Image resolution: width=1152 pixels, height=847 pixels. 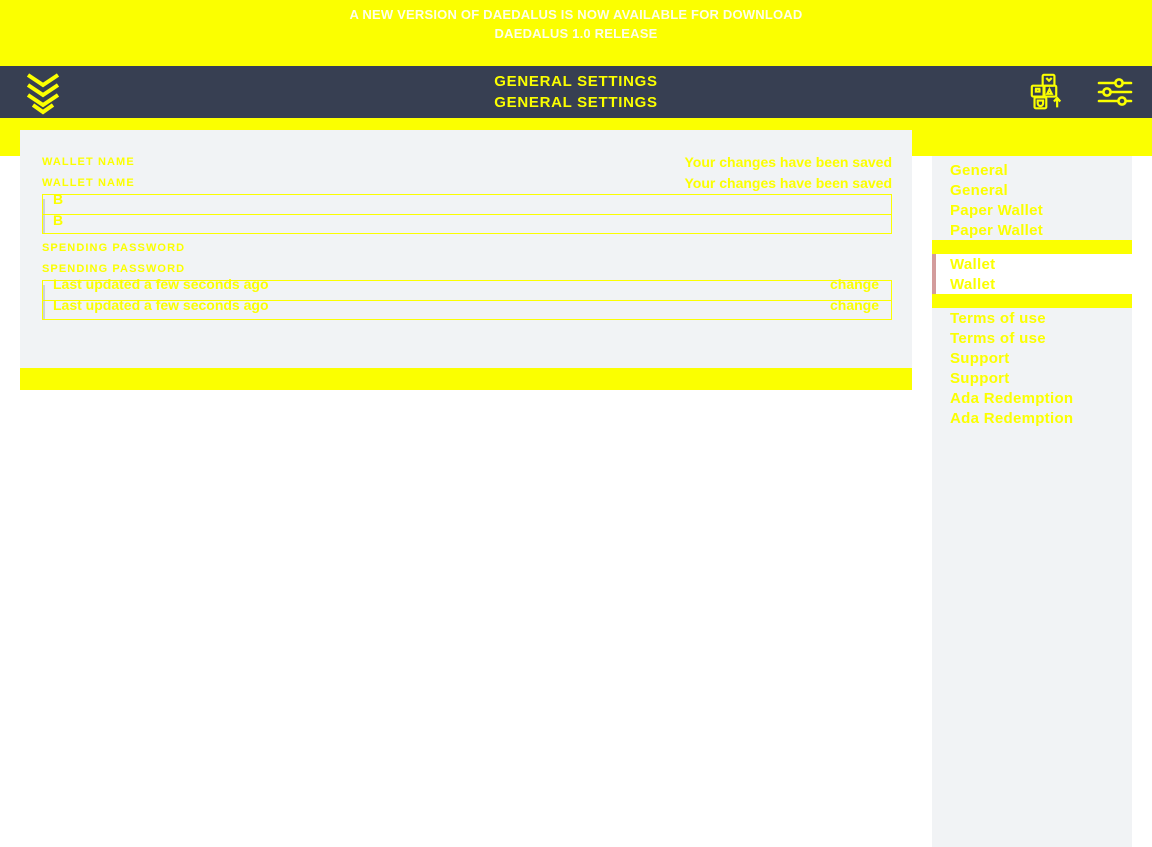 What do you see at coordinates (788, 162) in the screenshot?
I see `wallet-name-saved-message: Your changes have been saved` at bounding box center [788, 162].